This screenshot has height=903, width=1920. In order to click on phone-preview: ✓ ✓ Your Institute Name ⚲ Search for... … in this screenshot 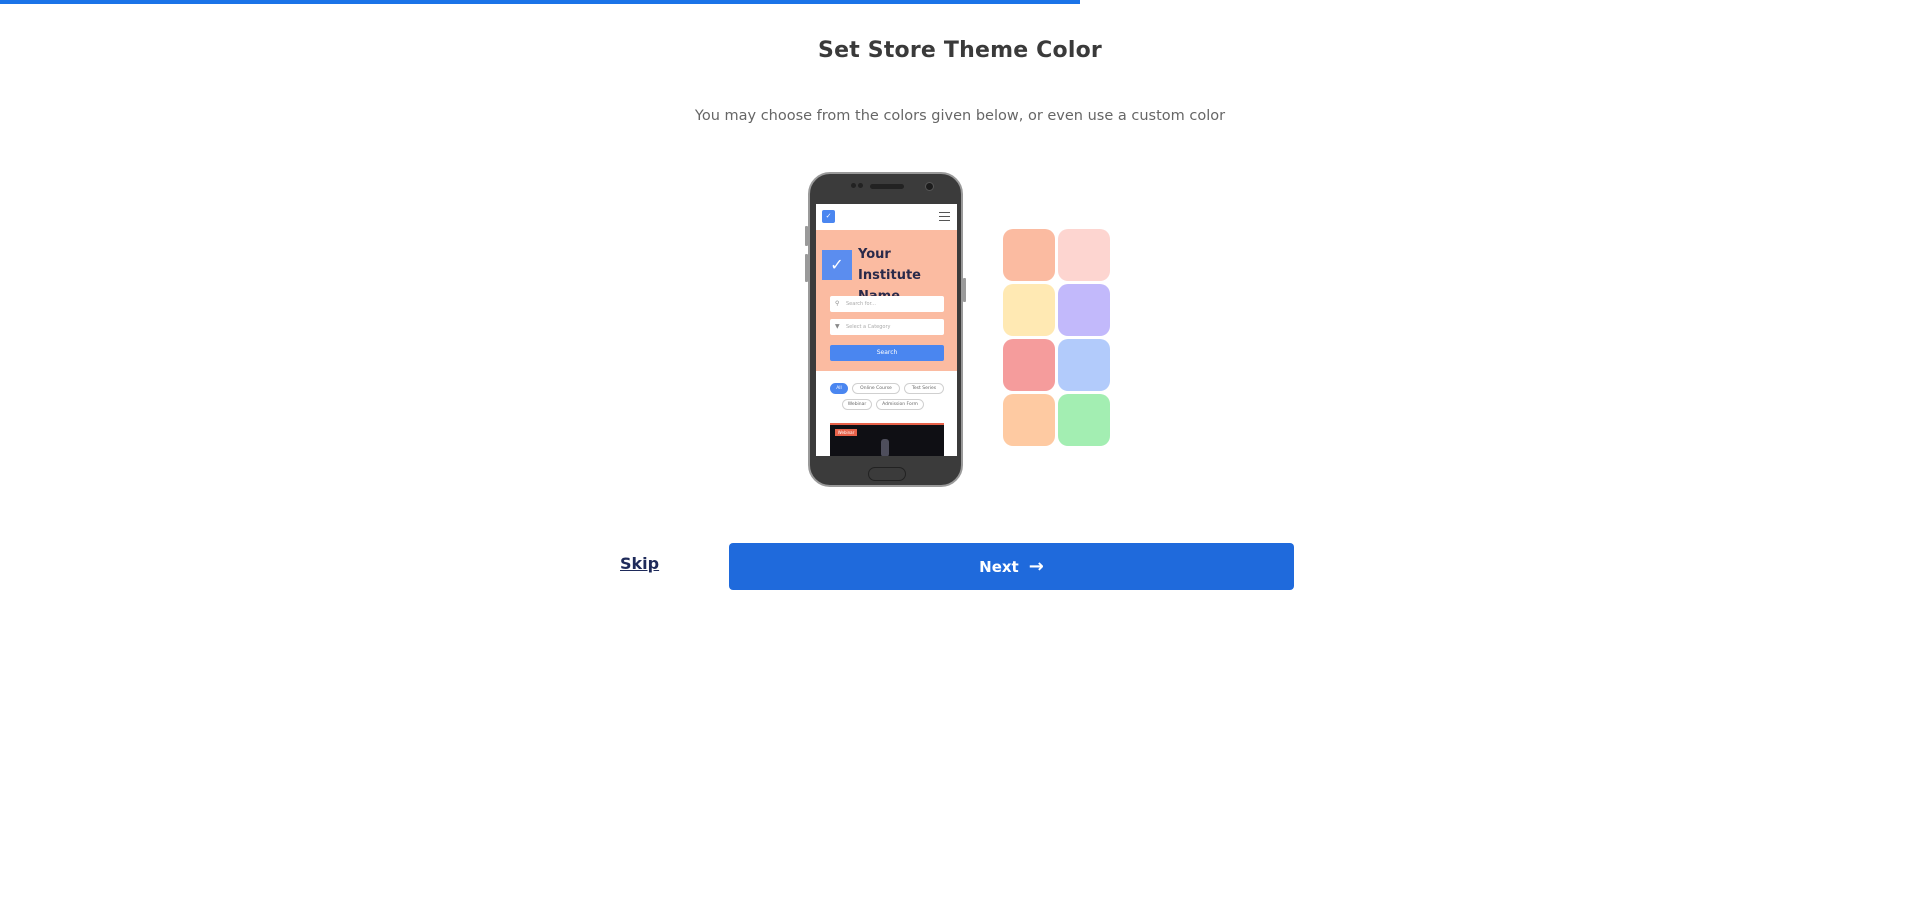, I will do `click(885, 329)`.